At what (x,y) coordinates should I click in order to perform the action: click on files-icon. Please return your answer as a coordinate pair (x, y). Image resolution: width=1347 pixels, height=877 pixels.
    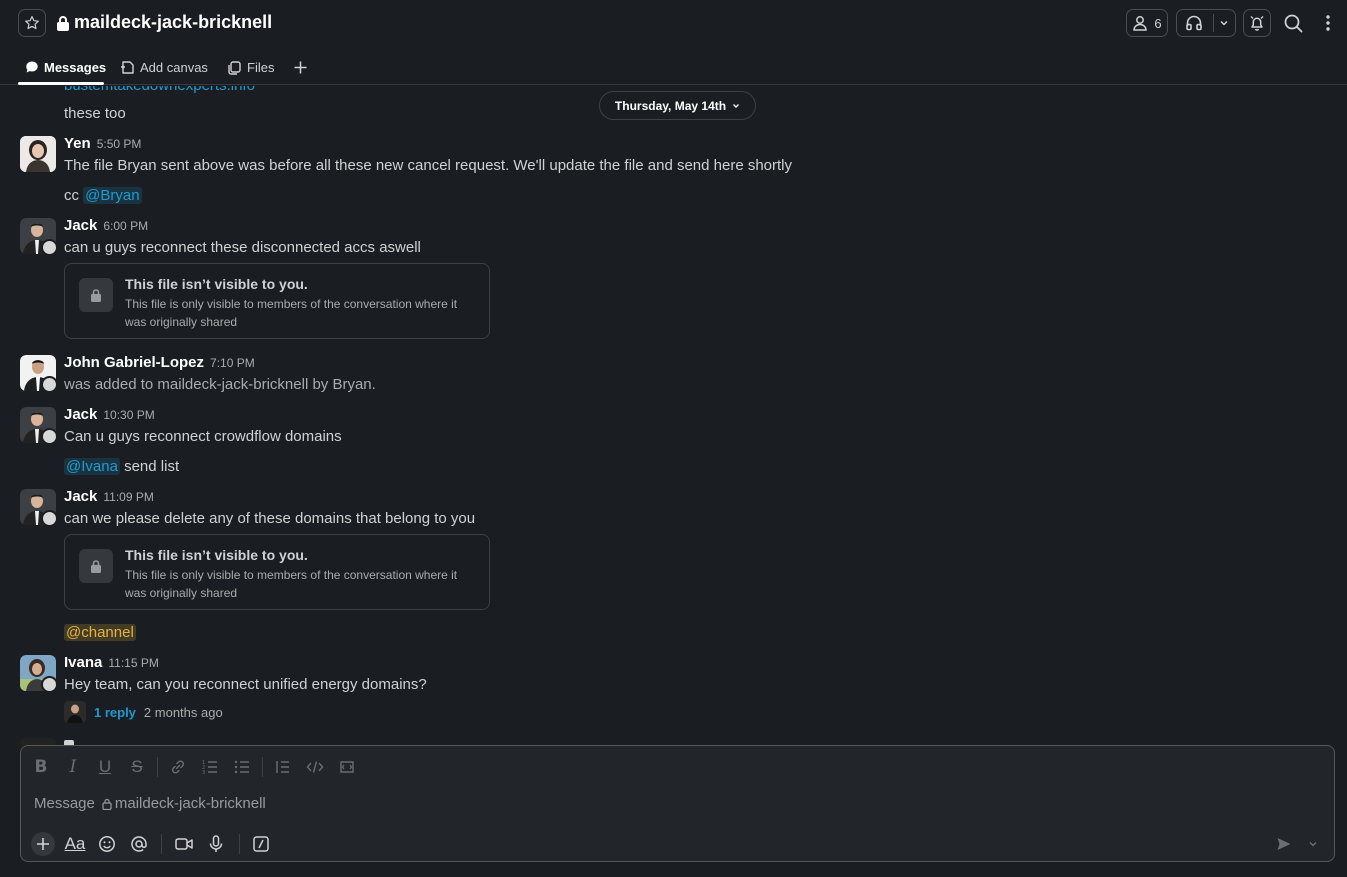
    Looking at the image, I should click on (234, 67).